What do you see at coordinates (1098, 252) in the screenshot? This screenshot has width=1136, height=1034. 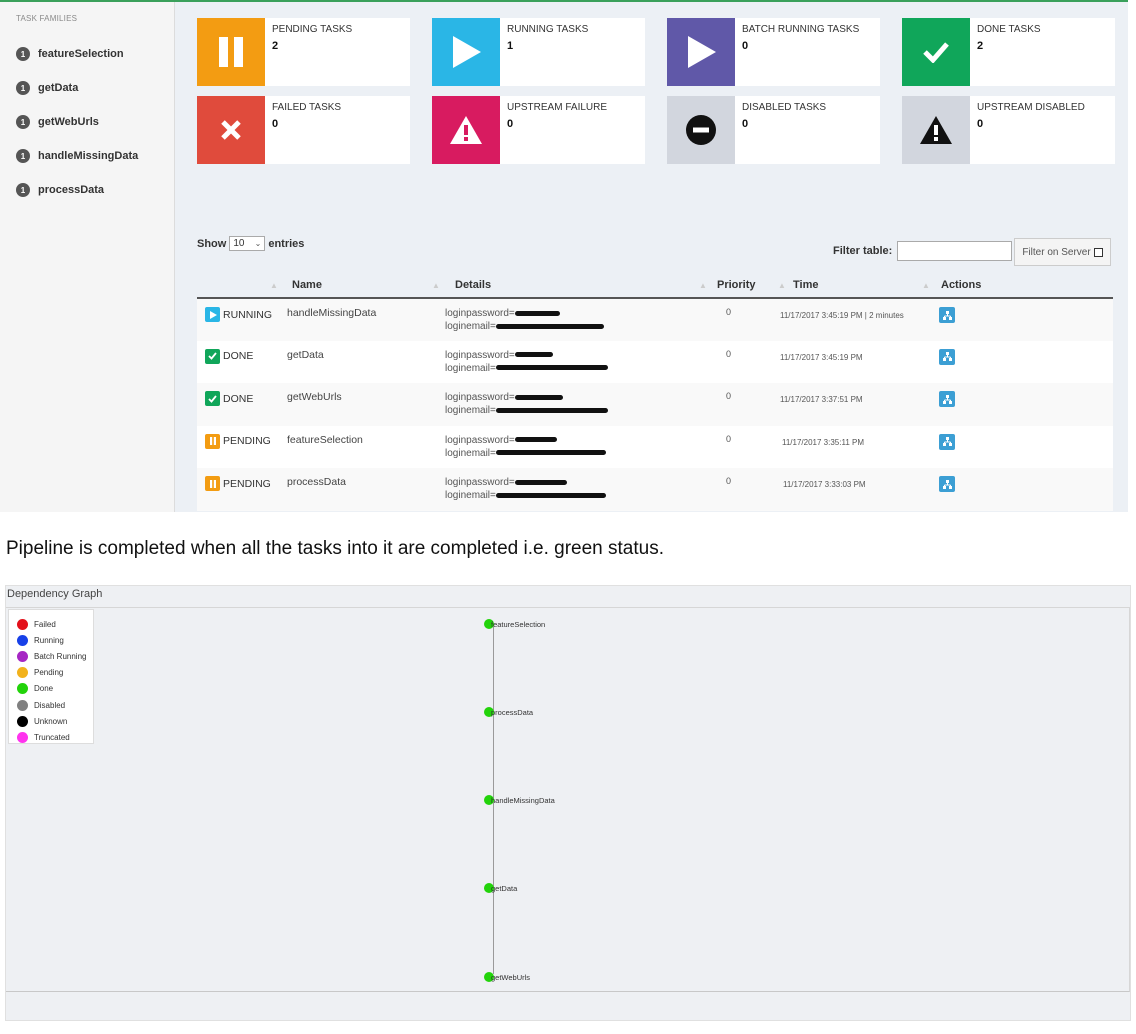 I see `filter-on-server-checkbox` at bounding box center [1098, 252].